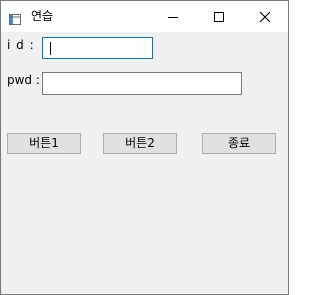 This screenshot has width=320, height=295. I want to click on text-caret, so click(50, 48).